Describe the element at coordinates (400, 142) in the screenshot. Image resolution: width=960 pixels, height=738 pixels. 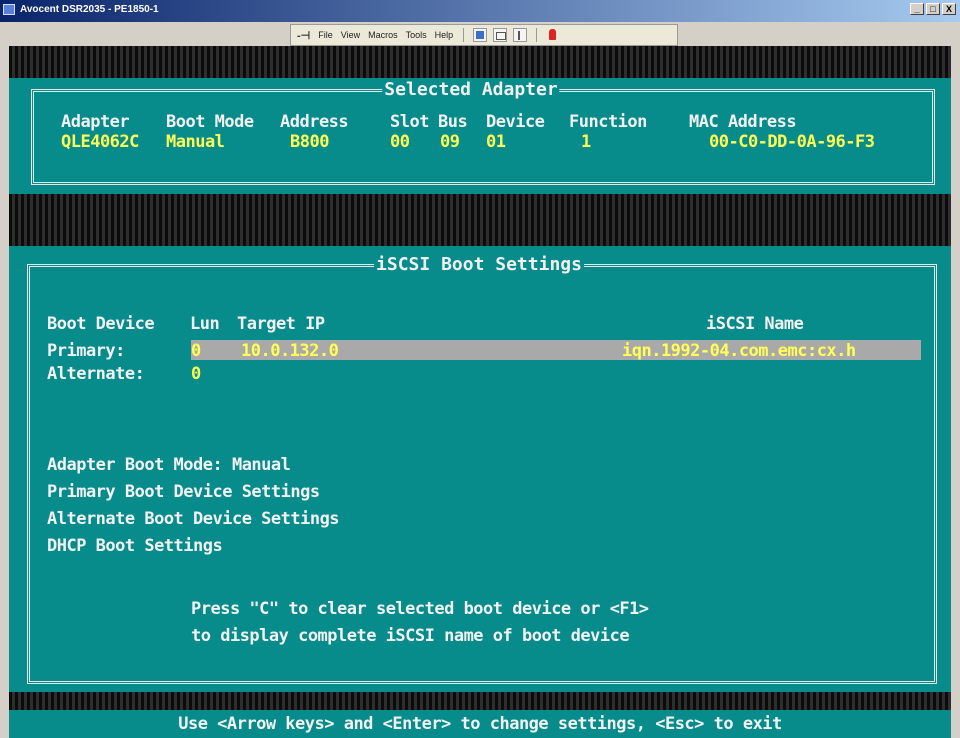
I see `value-slot: 00` at that location.